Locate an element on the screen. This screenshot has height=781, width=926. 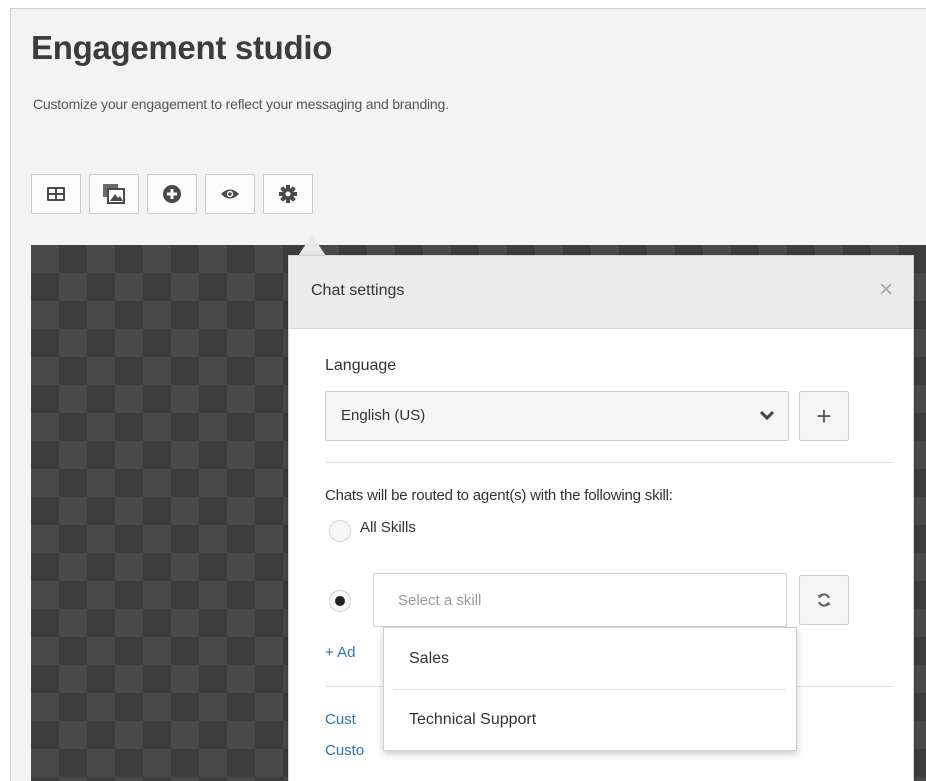
plus-icon: + is located at coordinates (824, 416).